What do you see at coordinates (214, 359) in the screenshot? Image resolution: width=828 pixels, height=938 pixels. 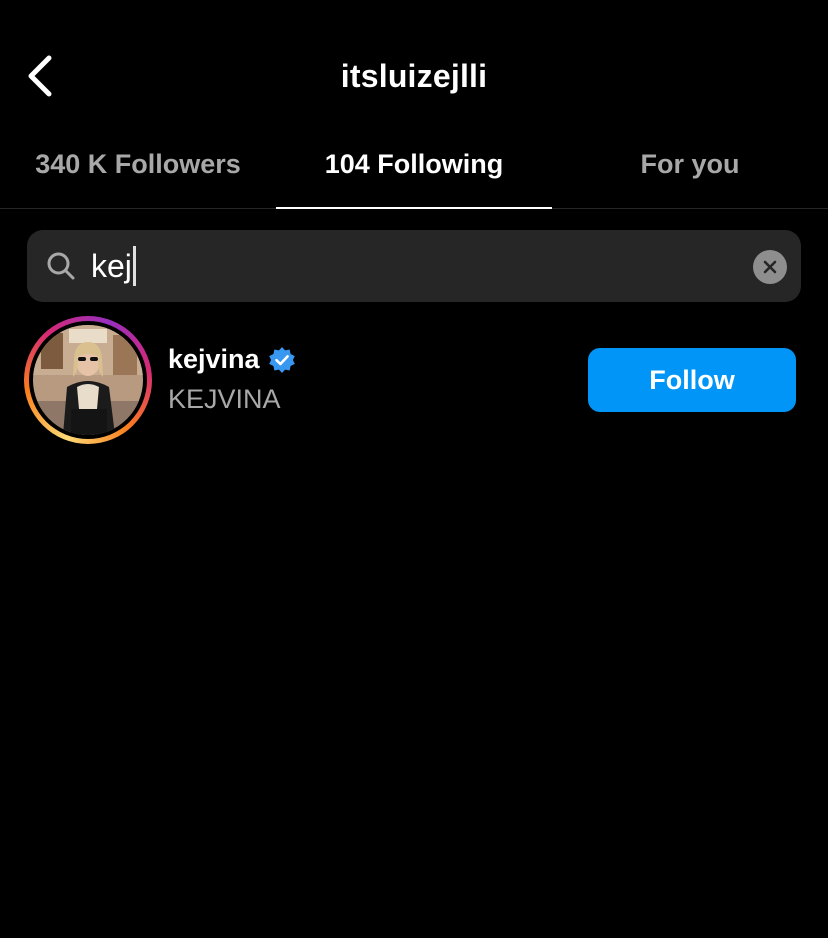 I see `username: kejvina` at bounding box center [214, 359].